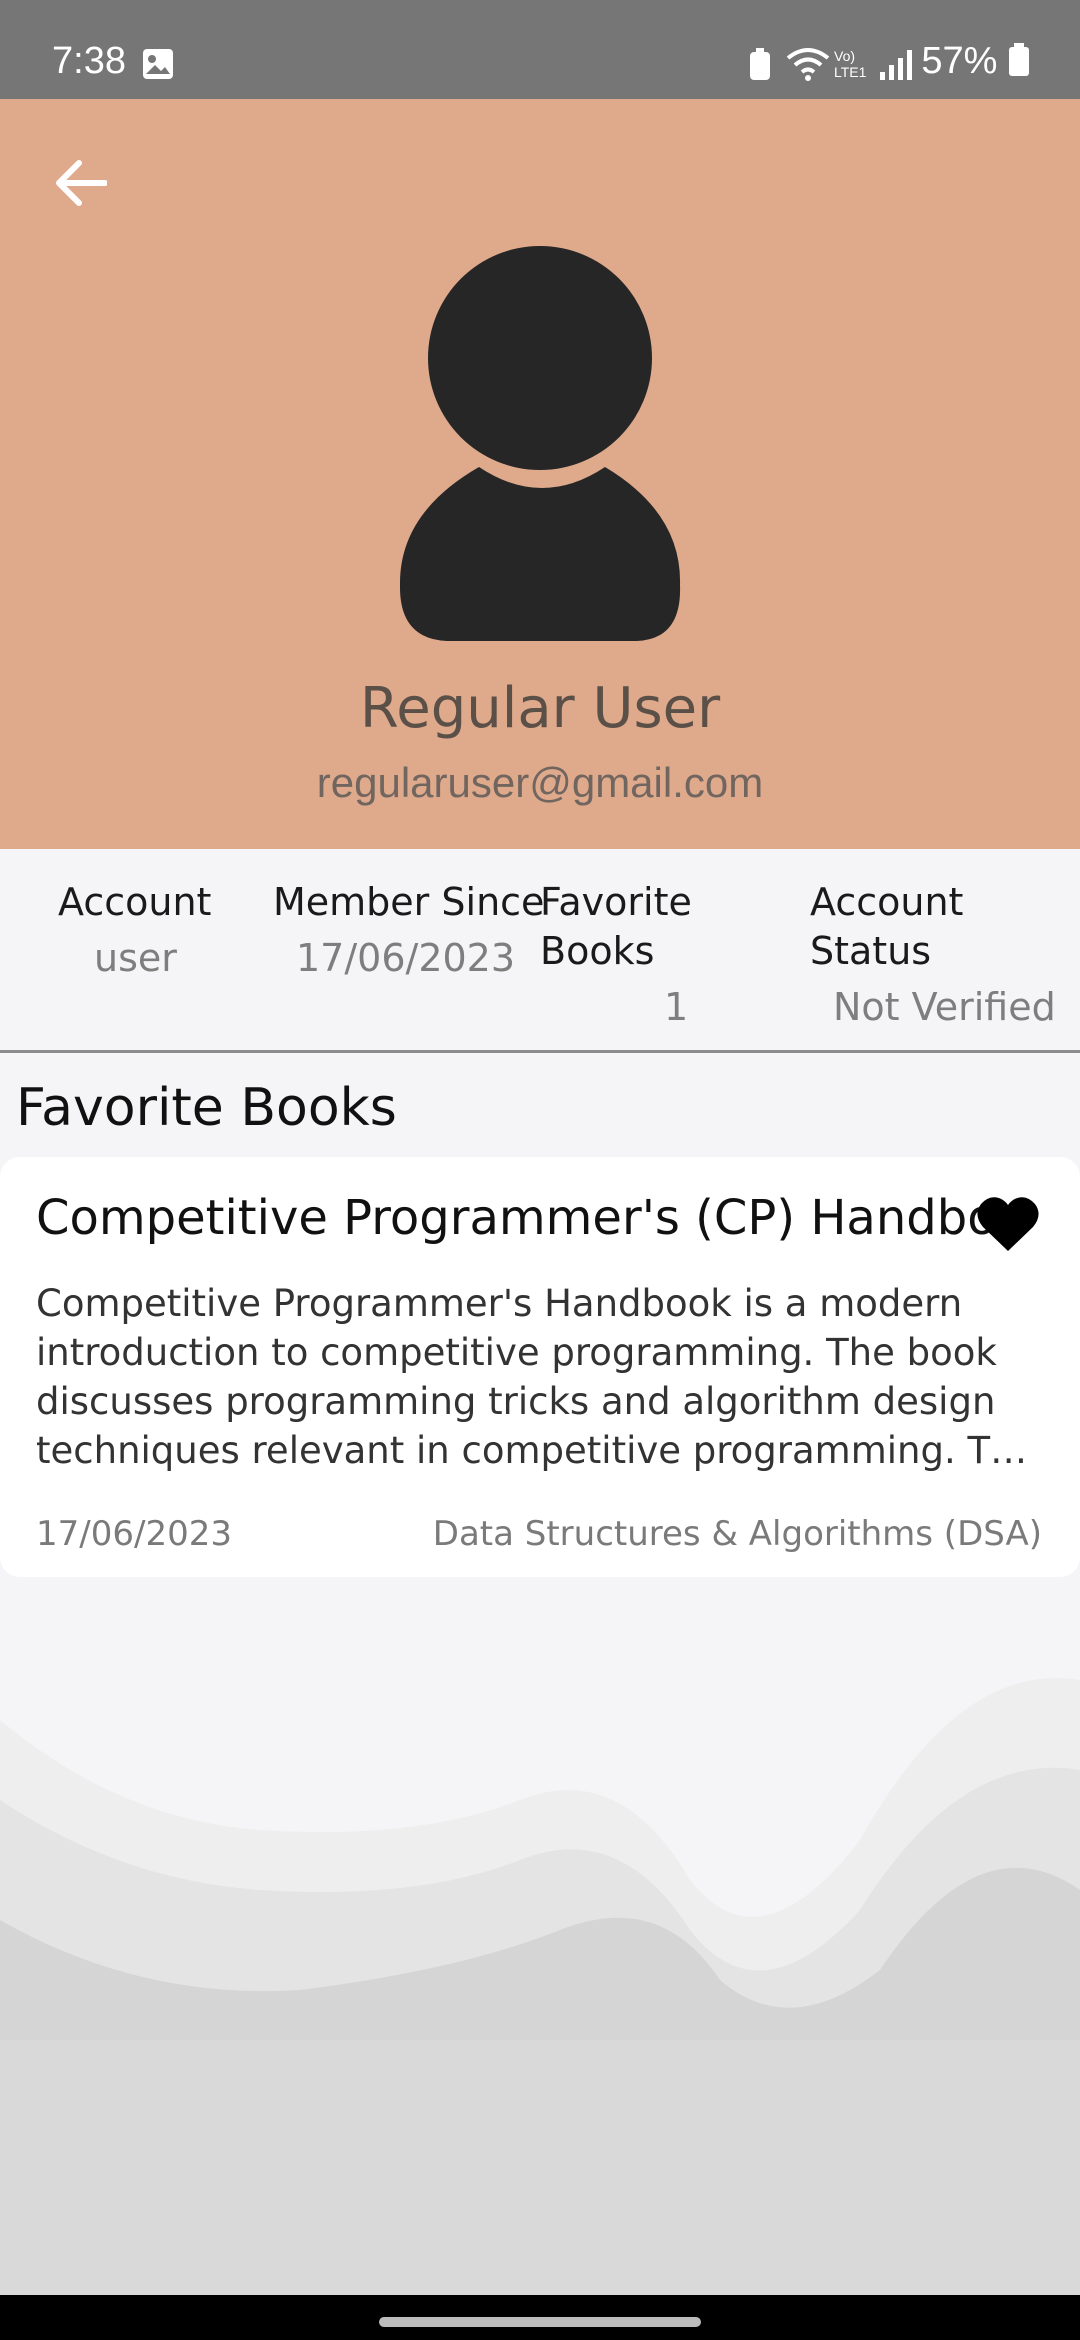  I want to click on status-time: 7:38, so click(89, 61).